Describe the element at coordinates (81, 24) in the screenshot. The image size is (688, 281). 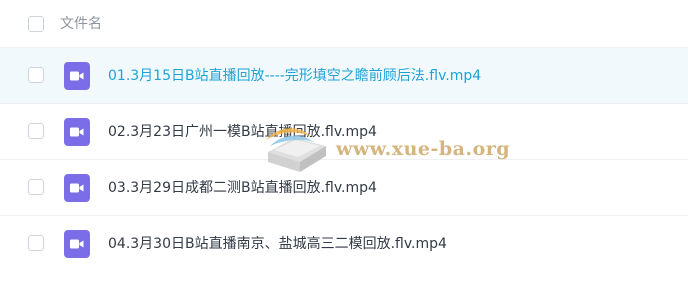
I see `filename-column-header: 文件名` at that location.